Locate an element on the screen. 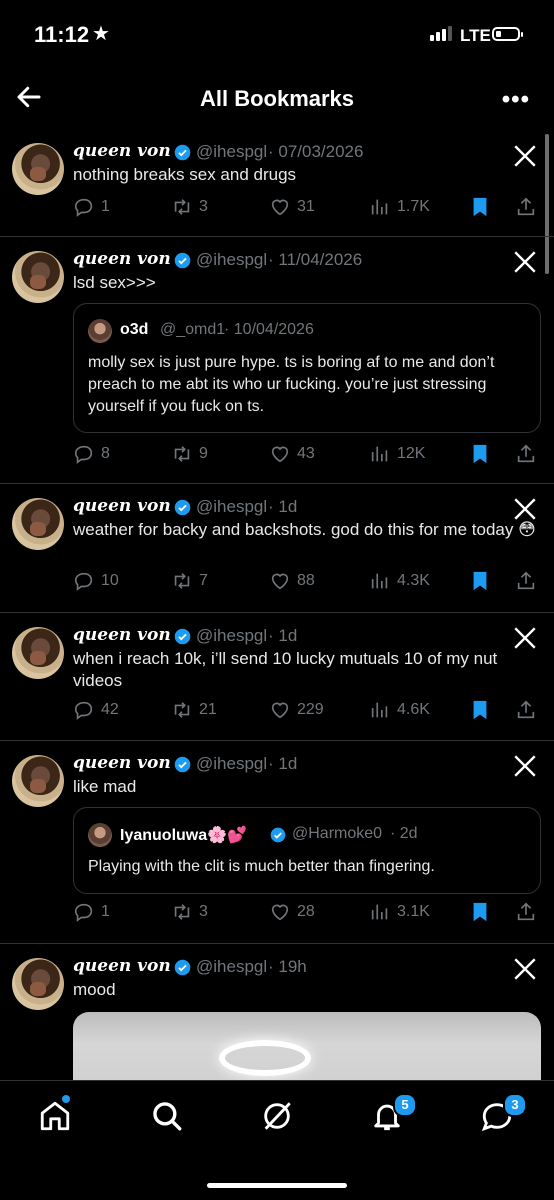 The width and height of the screenshot is (554, 1200). grok-icon is located at coordinates (277, 1116).